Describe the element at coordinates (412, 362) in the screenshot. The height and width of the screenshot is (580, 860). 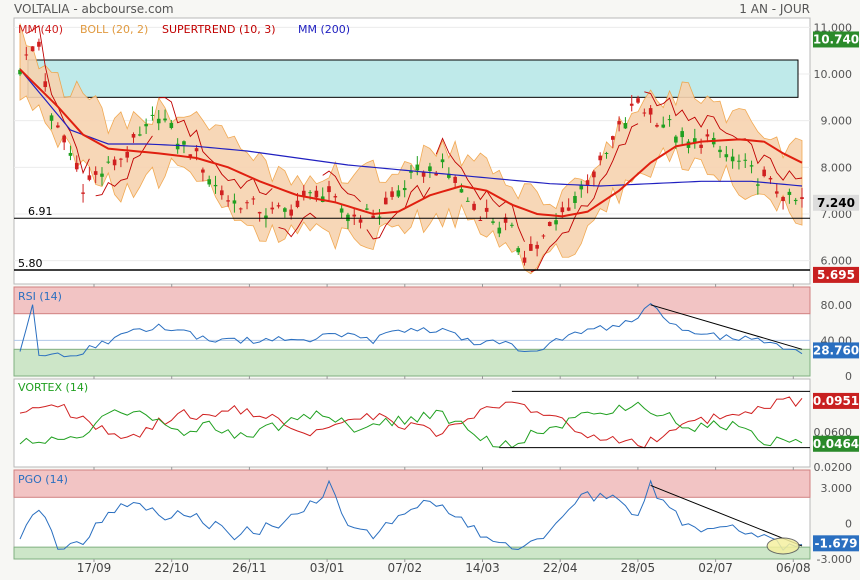
I see `rsi-oversold-zone` at that location.